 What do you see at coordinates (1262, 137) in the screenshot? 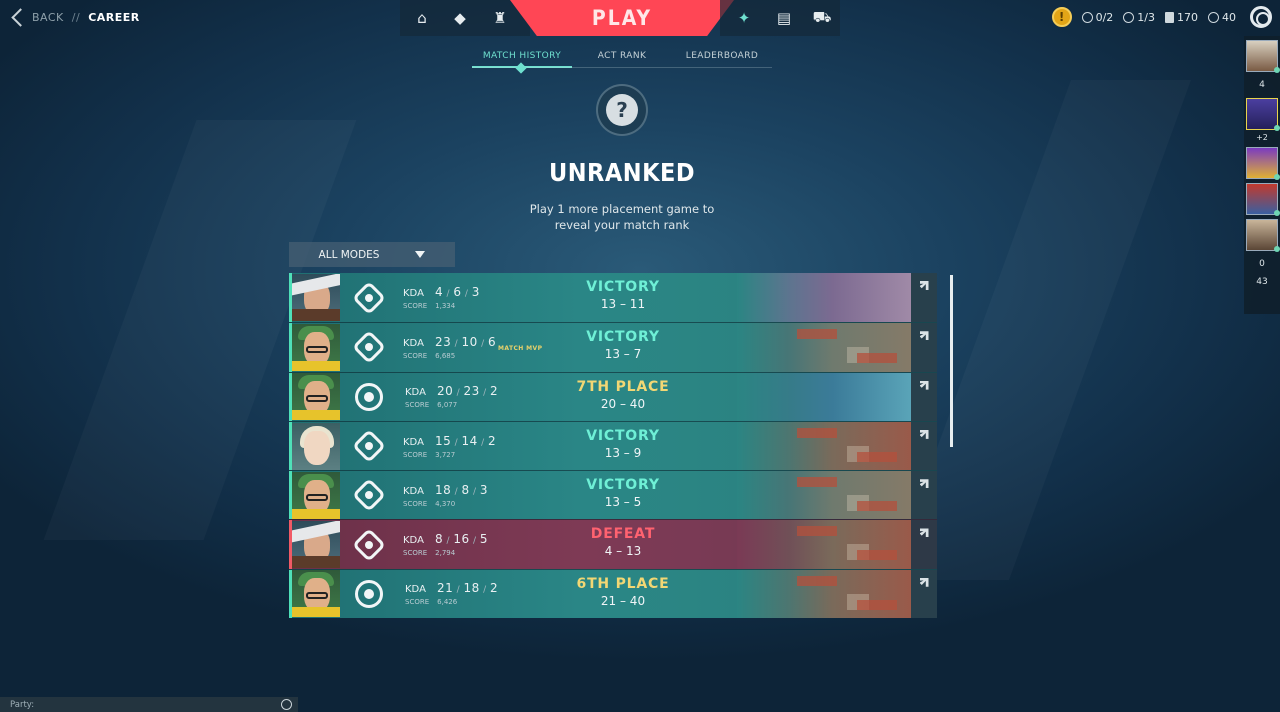
I see `party-extra: +2` at bounding box center [1262, 137].